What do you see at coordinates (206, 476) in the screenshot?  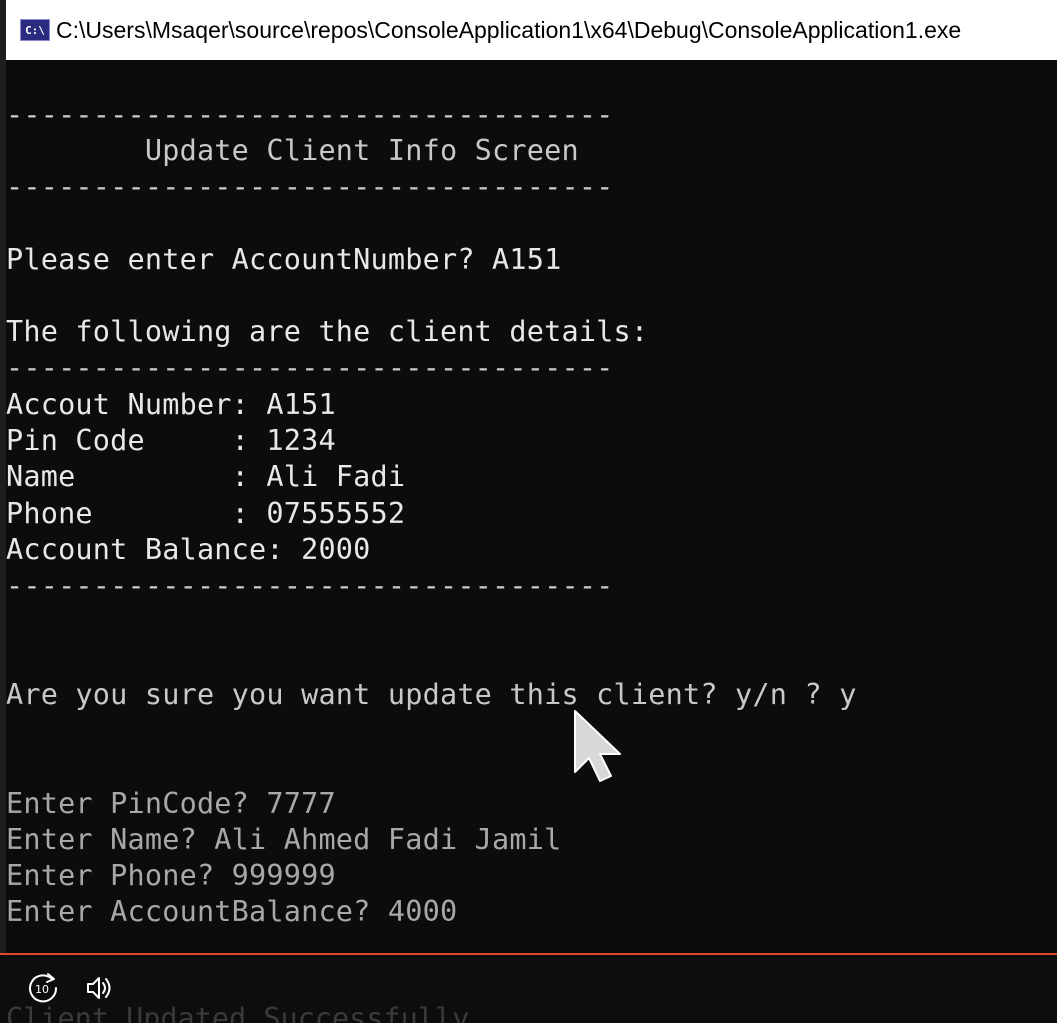 I see `detail-name: Name : Ali Fadi` at bounding box center [206, 476].